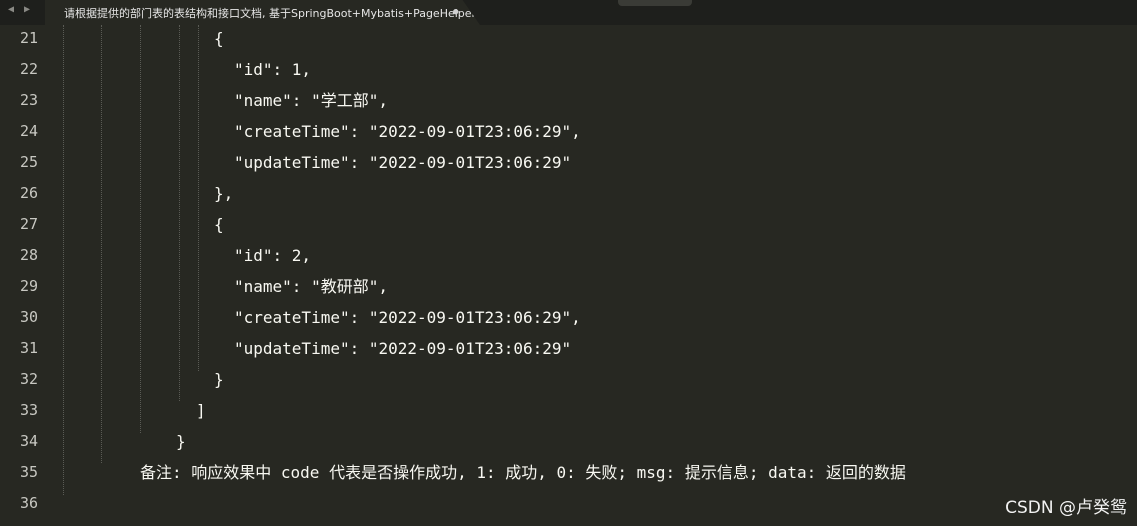 The width and height of the screenshot is (1137, 526). Describe the element at coordinates (201, 410) in the screenshot. I see `code-text: ]` at that location.